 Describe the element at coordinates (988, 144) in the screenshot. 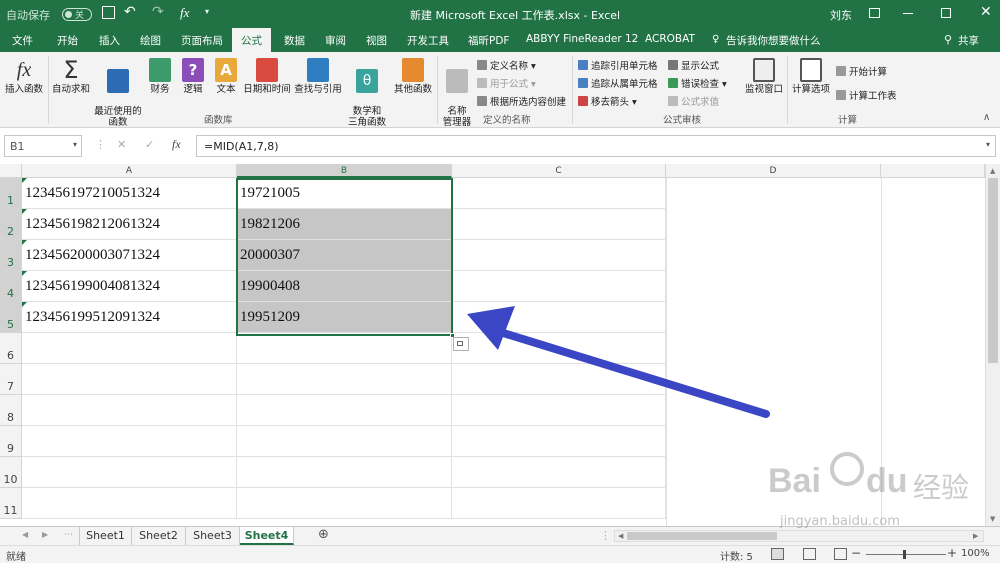

I see `expand-formula-icon: ▾` at that location.